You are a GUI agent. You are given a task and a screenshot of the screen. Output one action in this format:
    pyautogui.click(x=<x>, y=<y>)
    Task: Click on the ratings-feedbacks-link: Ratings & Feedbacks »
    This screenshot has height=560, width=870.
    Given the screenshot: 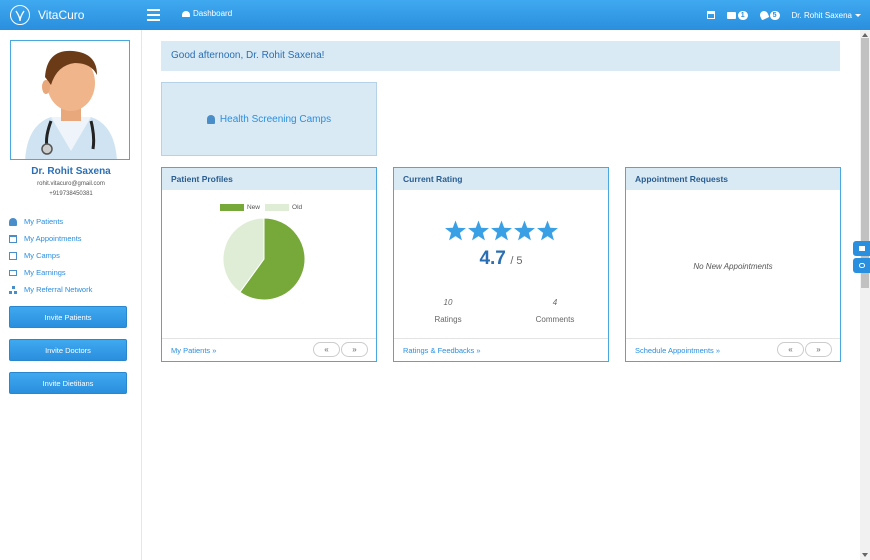 What is the action you would take?
    pyautogui.click(x=442, y=350)
    